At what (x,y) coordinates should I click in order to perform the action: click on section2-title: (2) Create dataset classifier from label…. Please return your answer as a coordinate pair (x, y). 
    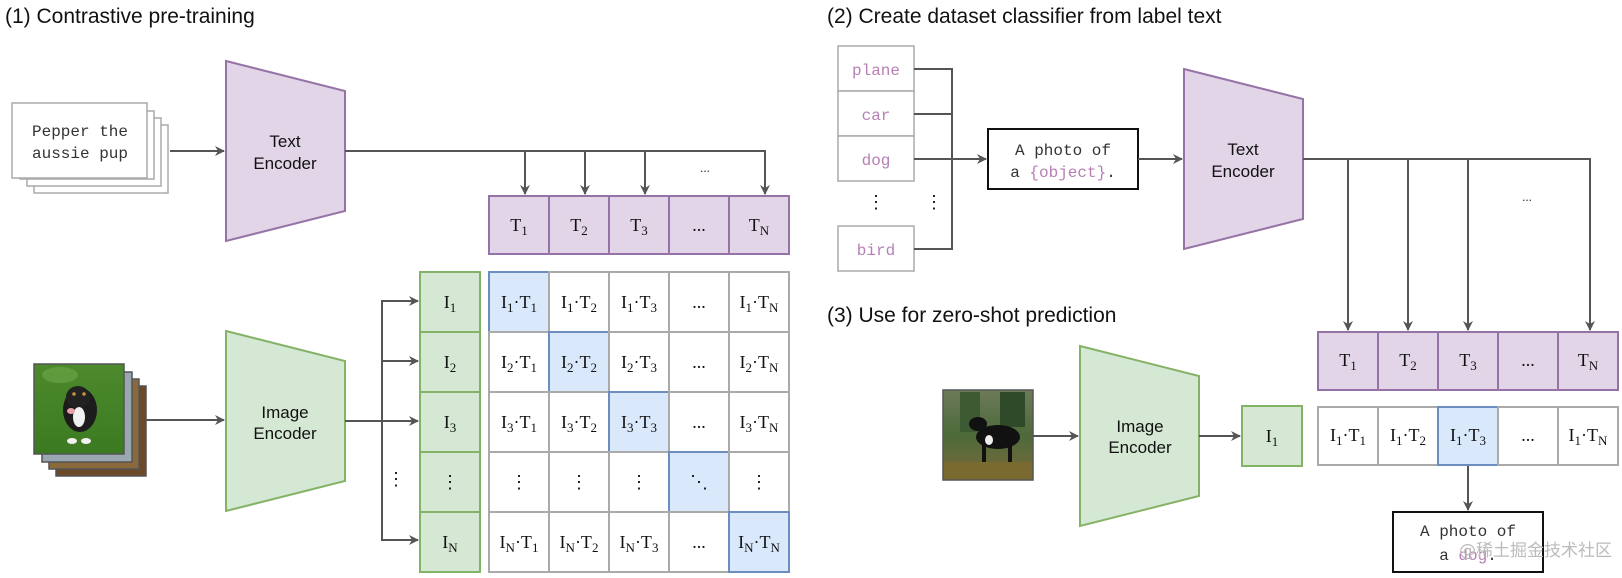
    Looking at the image, I should click on (1024, 16).